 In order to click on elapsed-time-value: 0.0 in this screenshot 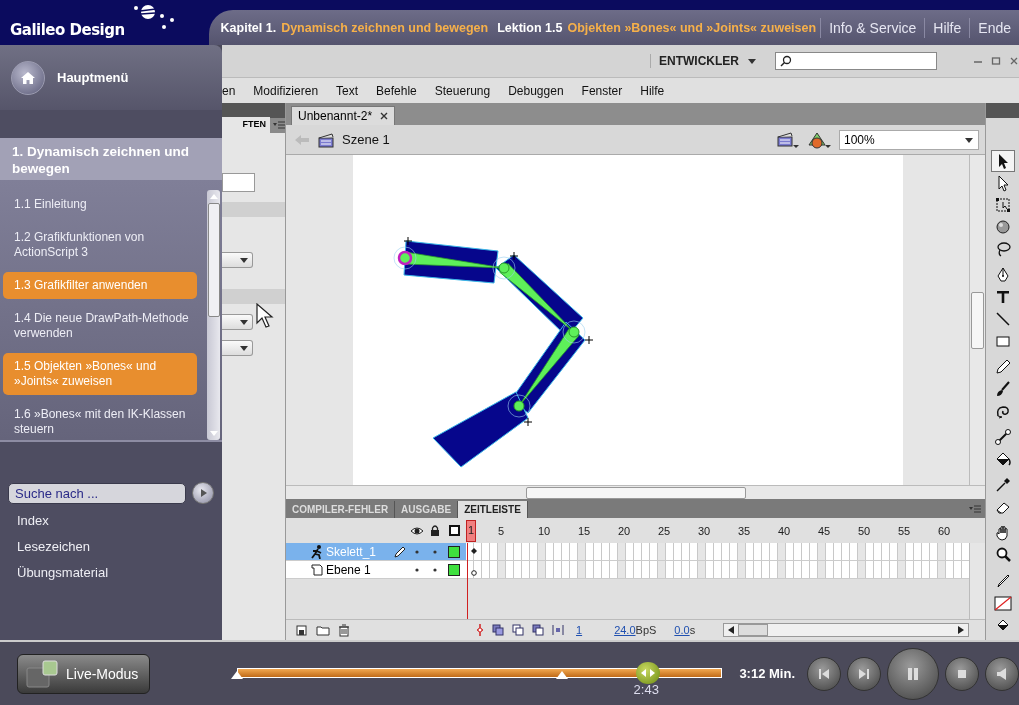, I will do `click(682, 630)`.